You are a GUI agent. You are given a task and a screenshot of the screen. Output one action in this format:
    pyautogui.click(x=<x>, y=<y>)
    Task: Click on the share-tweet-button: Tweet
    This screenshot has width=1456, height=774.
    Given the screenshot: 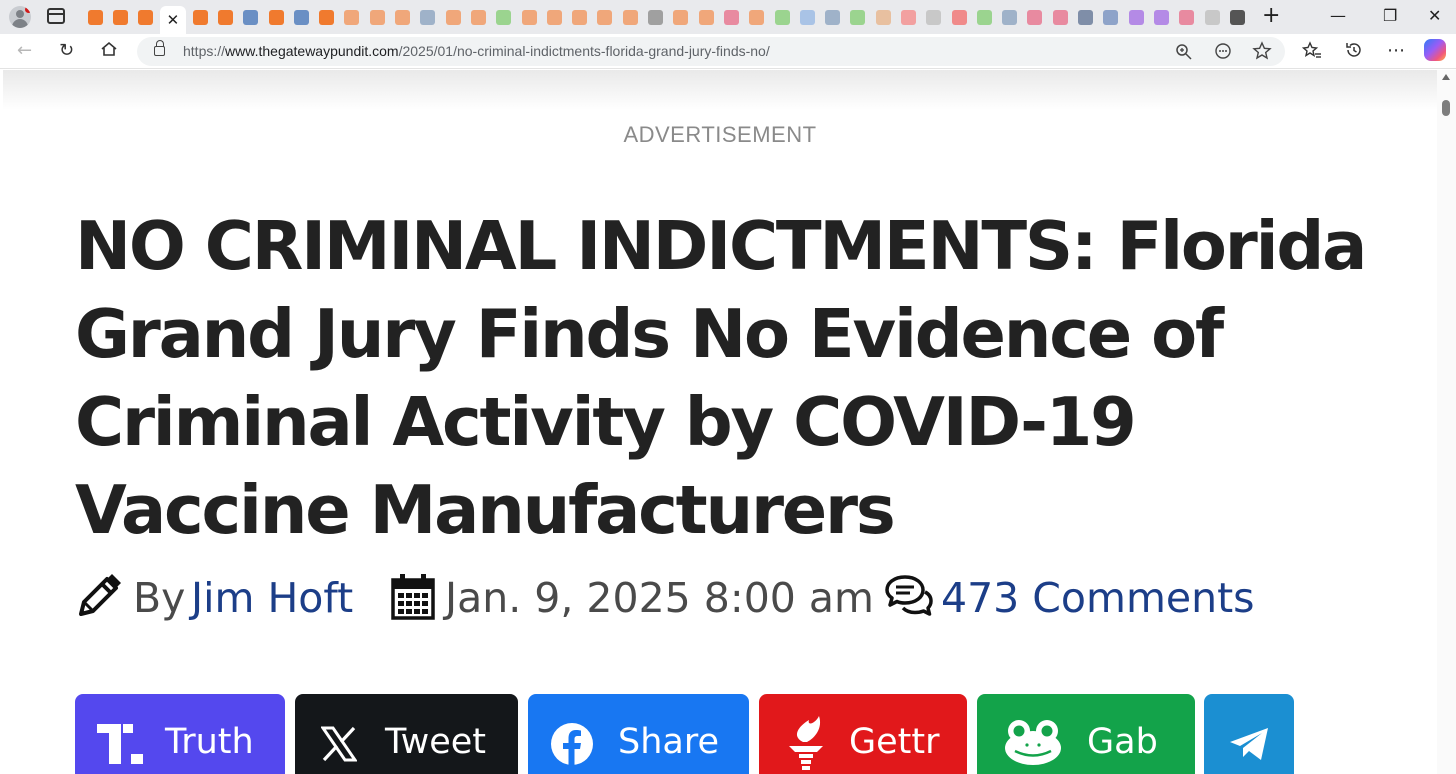 What is the action you would take?
    pyautogui.click(x=406, y=734)
    